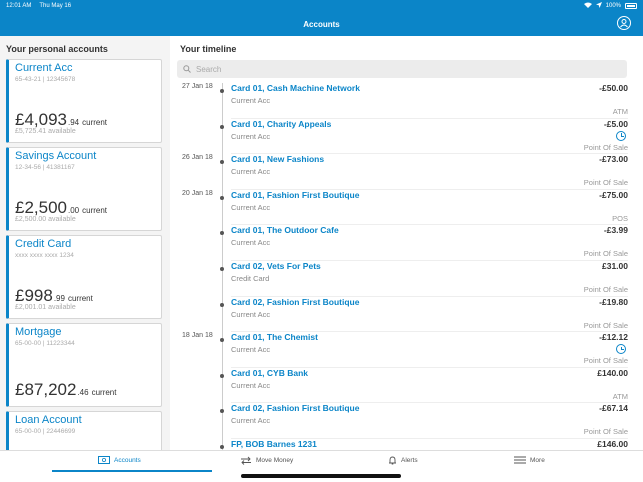 The image size is (643, 482). What do you see at coordinates (587, 6) in the screenshot?
I see `wifi-icon` at bounding box center [587, 6].